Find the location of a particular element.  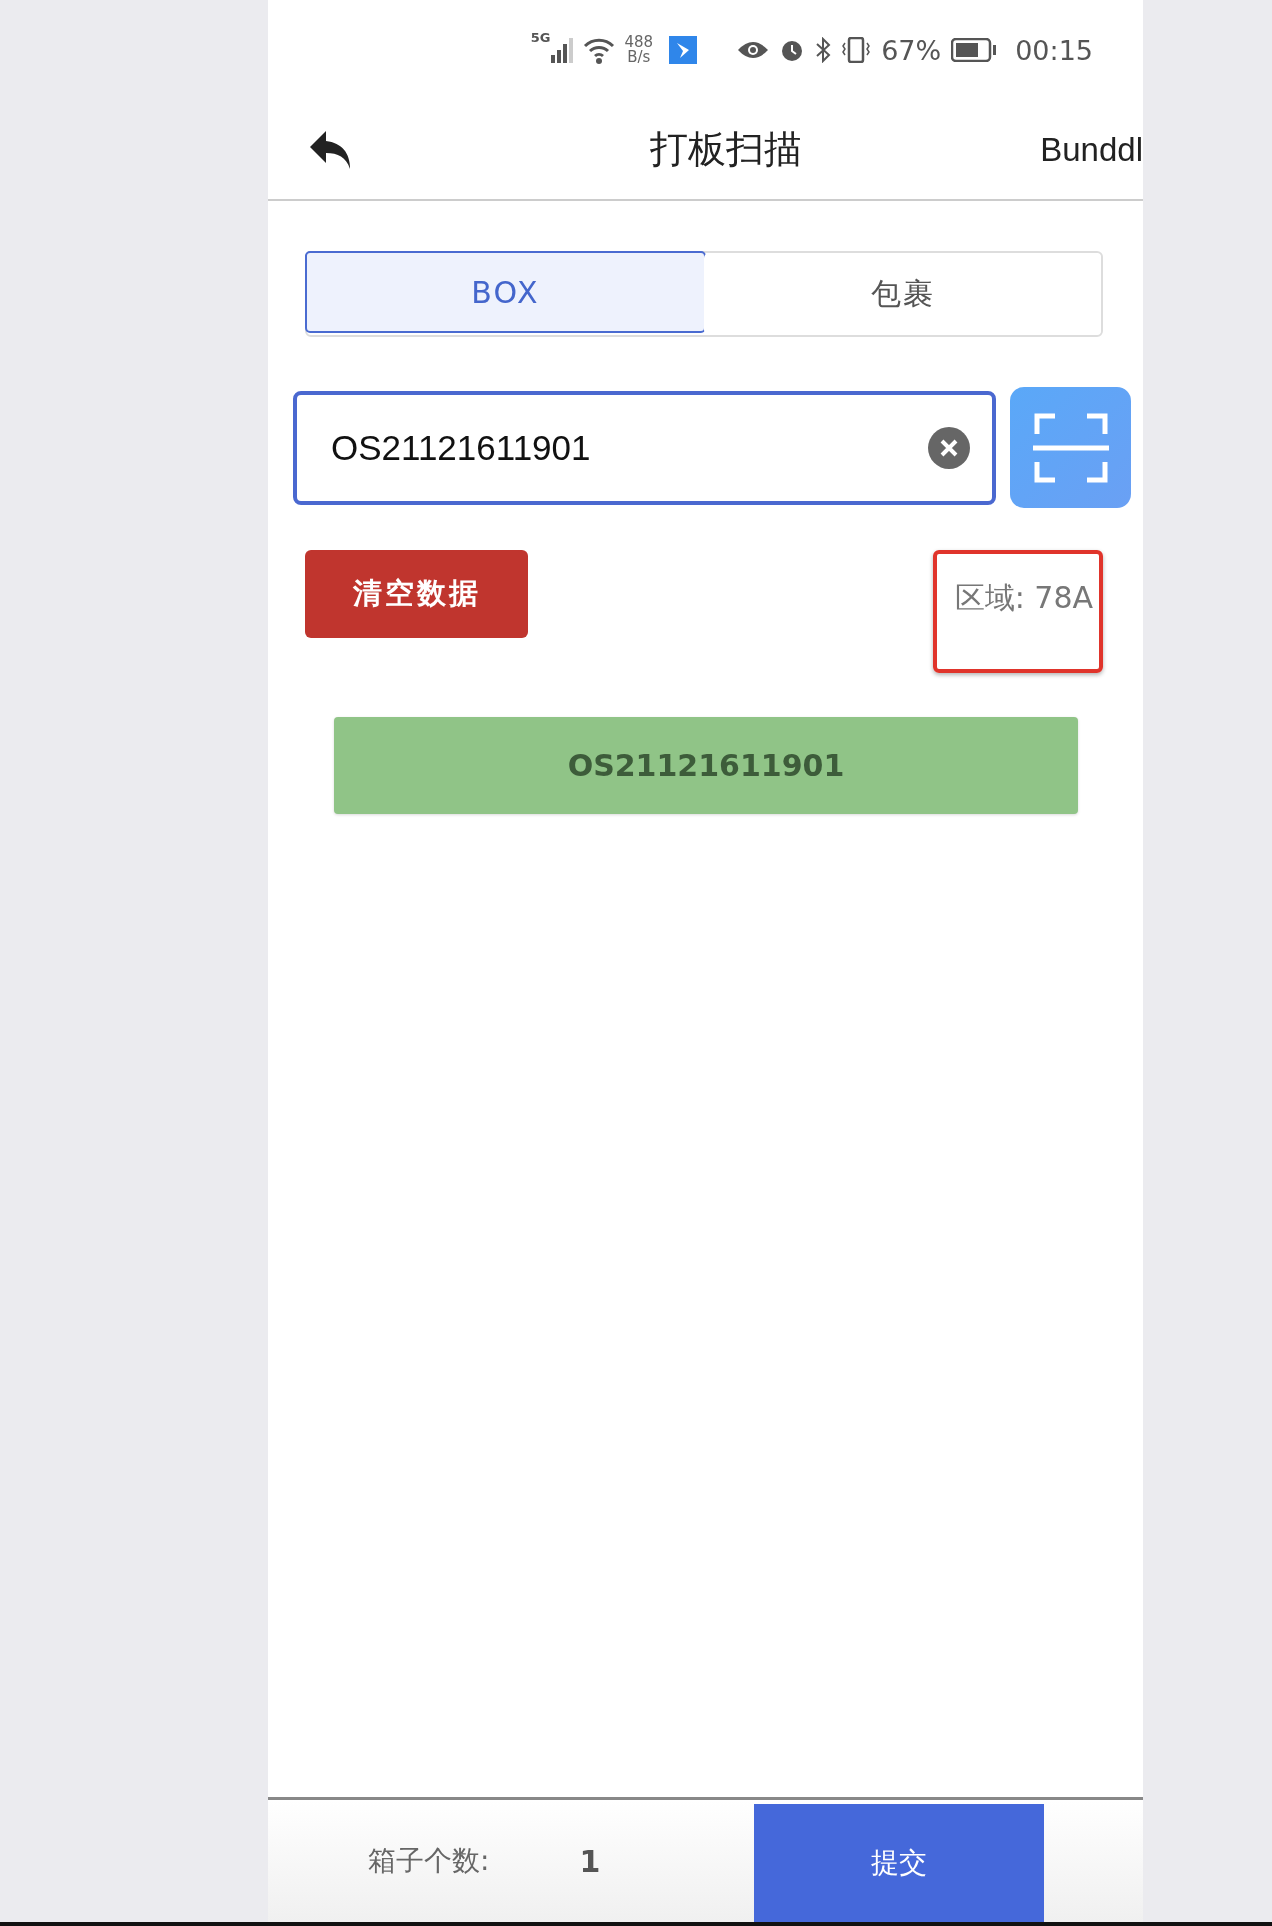

count-value: 1 is located at coordinates (590, 1861).